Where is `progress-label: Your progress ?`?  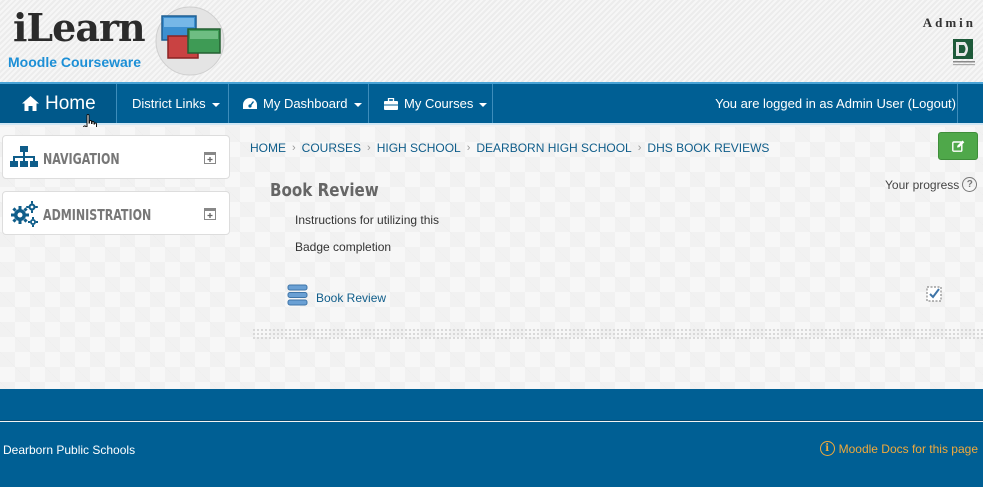 progress-label: Your progress ? is located at coordinates (931, 184).